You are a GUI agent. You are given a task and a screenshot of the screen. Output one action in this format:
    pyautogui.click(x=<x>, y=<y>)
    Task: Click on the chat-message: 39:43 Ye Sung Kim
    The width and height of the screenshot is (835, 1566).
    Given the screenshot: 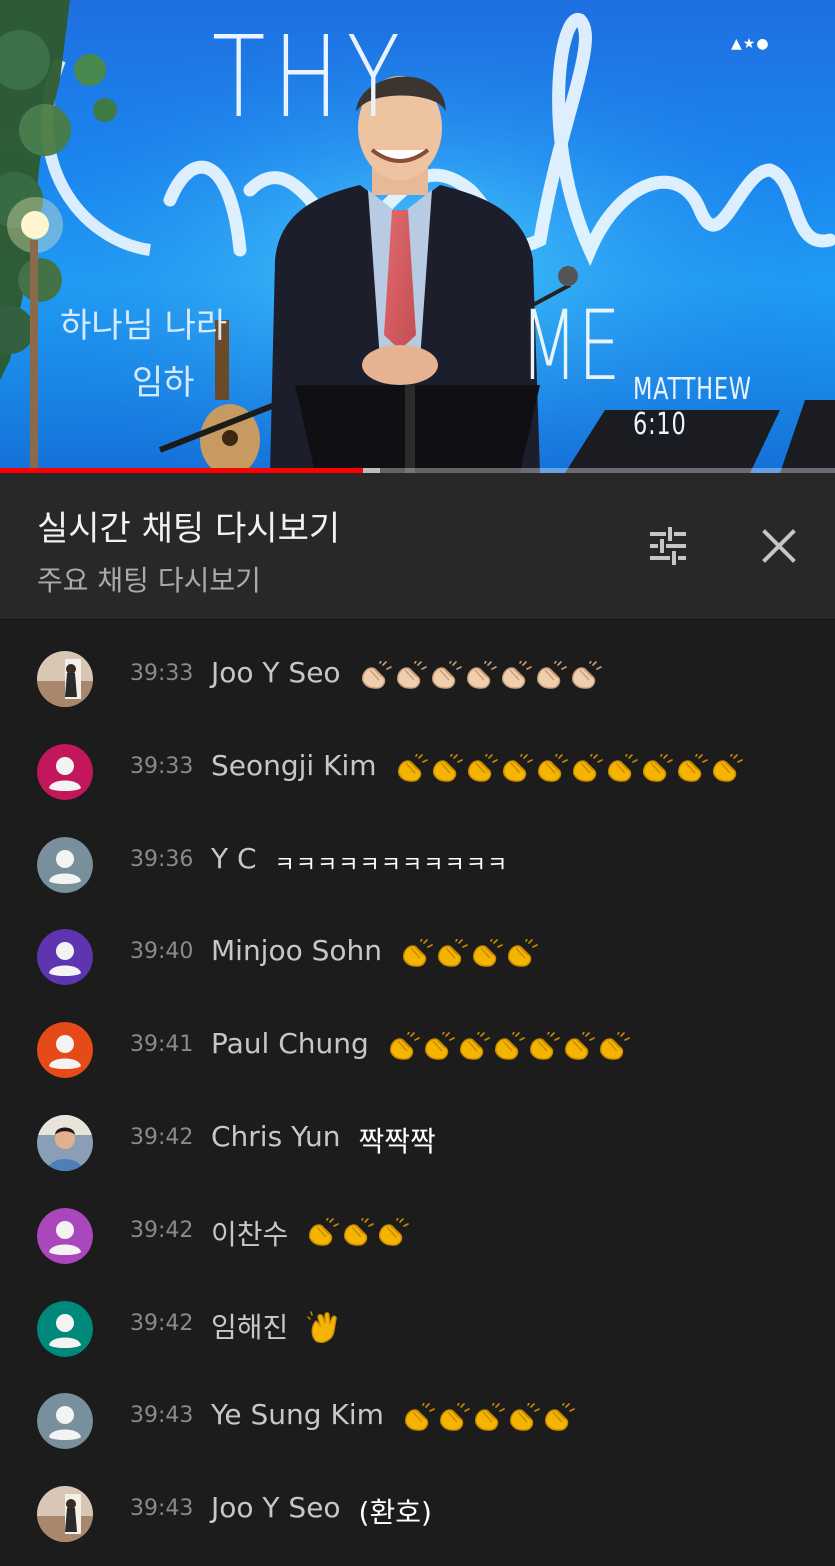 What is the action you would take?
    pyautogui.click(x=417, y=1425)
    